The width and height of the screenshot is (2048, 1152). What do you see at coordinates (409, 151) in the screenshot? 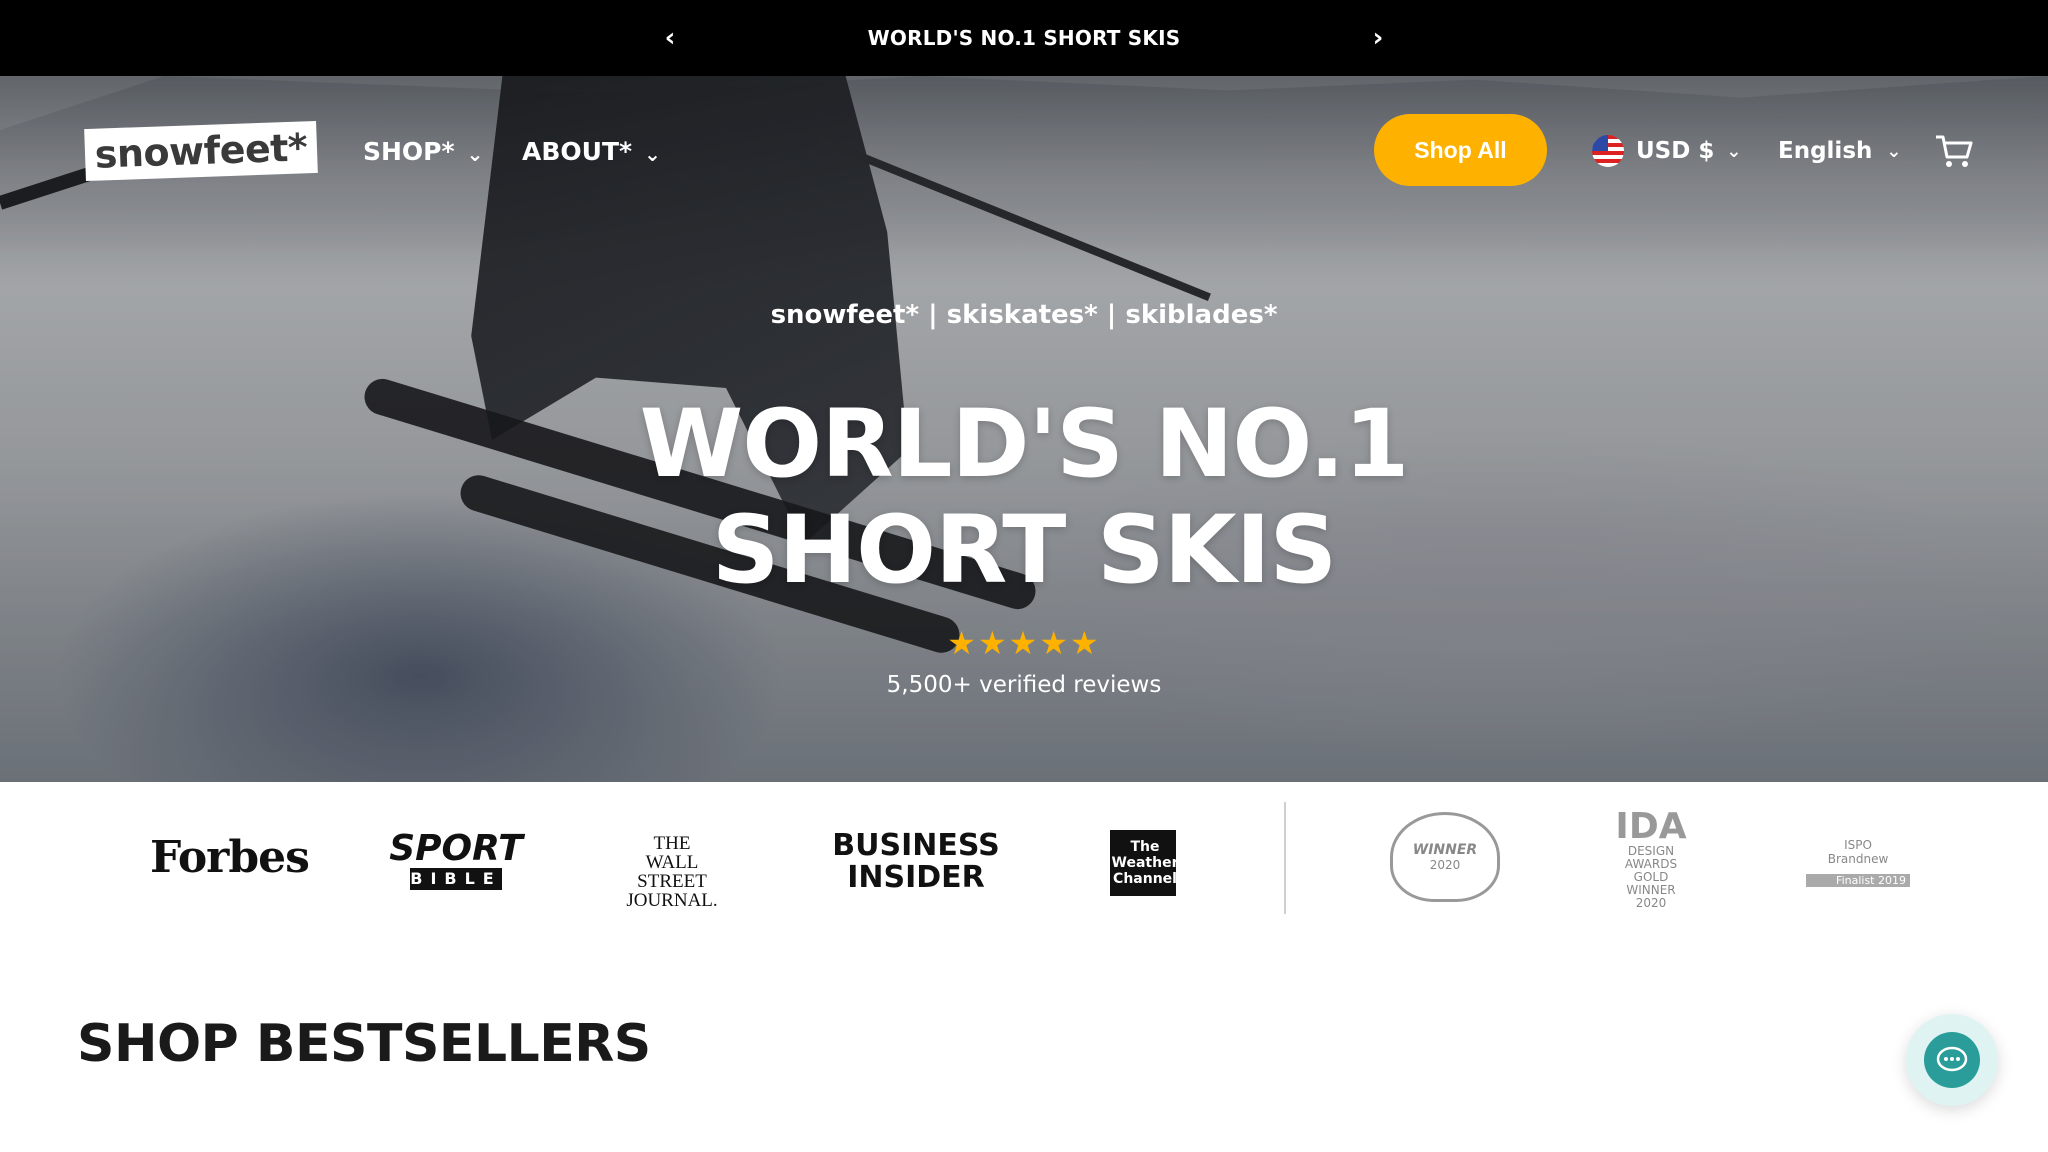
I see `nav-shop-label: SHOP*` at bounding box center [409, 151].